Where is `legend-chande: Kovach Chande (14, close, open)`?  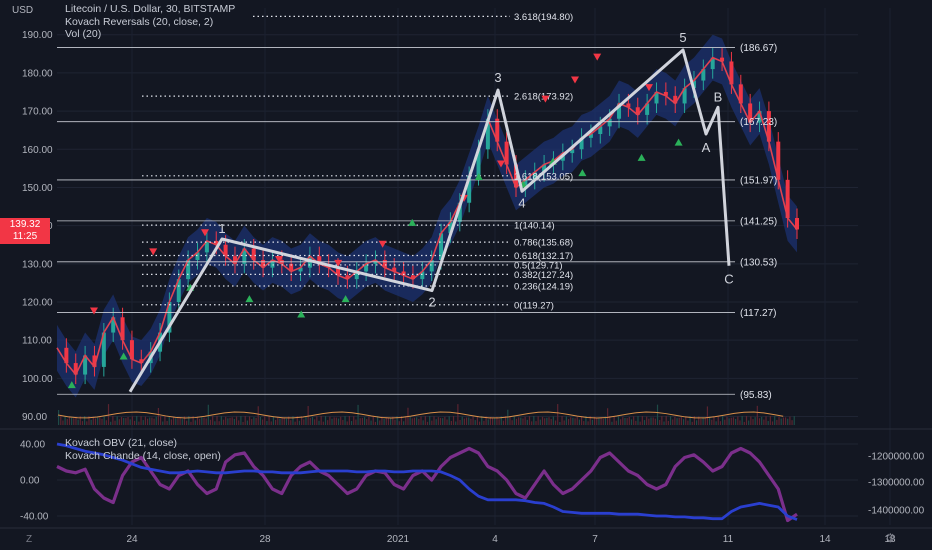 legend-chande: Kovach Chande (14, close, open) is located at coordinates (143, 456).